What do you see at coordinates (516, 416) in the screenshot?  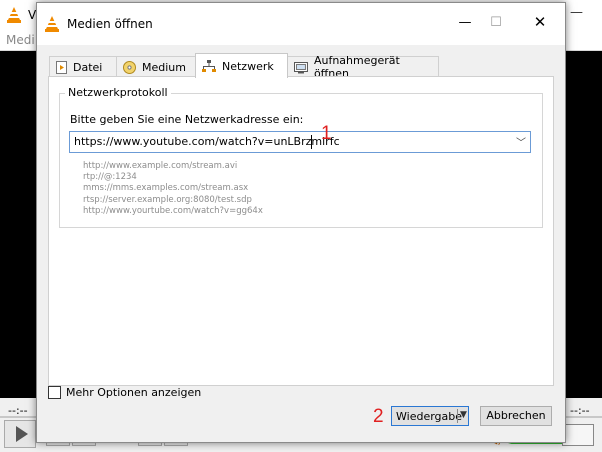 I see `cancel-button: Abbrechen` at bounding box center [516, 416].